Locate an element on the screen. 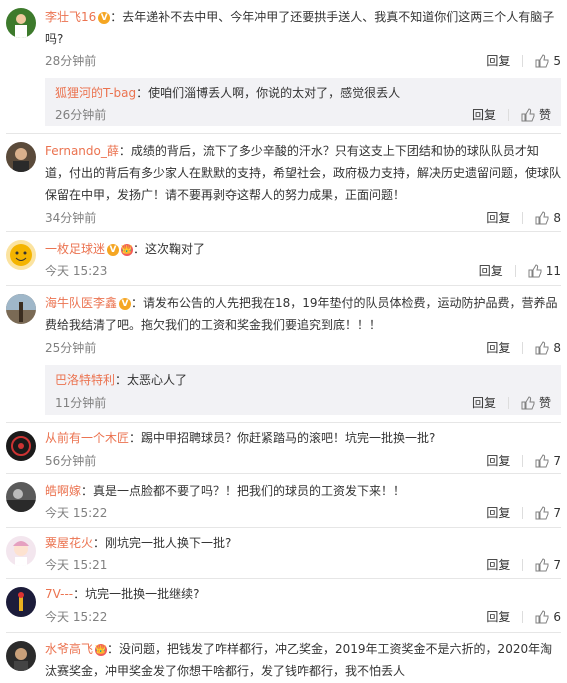 The height and width of the screenshot is (683, 567). comment-time: 34分钟前 is located at coordinates (71, 218).